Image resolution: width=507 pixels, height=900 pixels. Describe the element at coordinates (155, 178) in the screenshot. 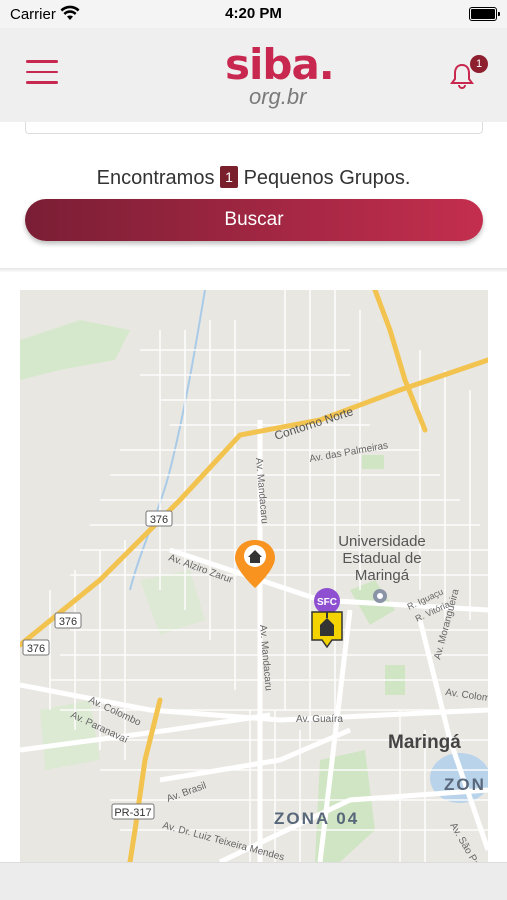

I see `results-prefix: Encontramos` at that location.